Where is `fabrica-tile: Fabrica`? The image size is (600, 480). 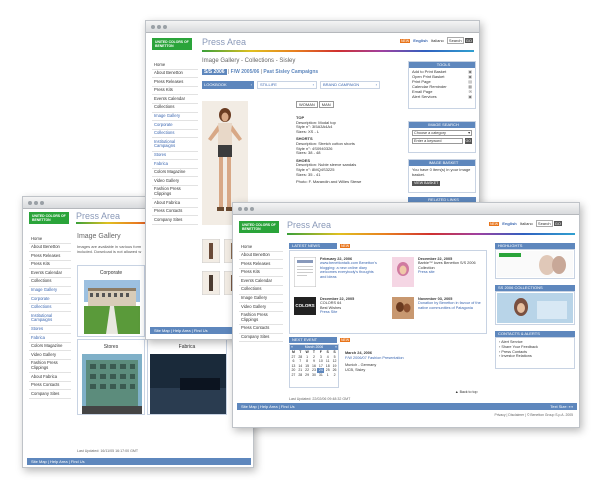 fabrica-tile: Fabrica is located at coordinates (187, 377).